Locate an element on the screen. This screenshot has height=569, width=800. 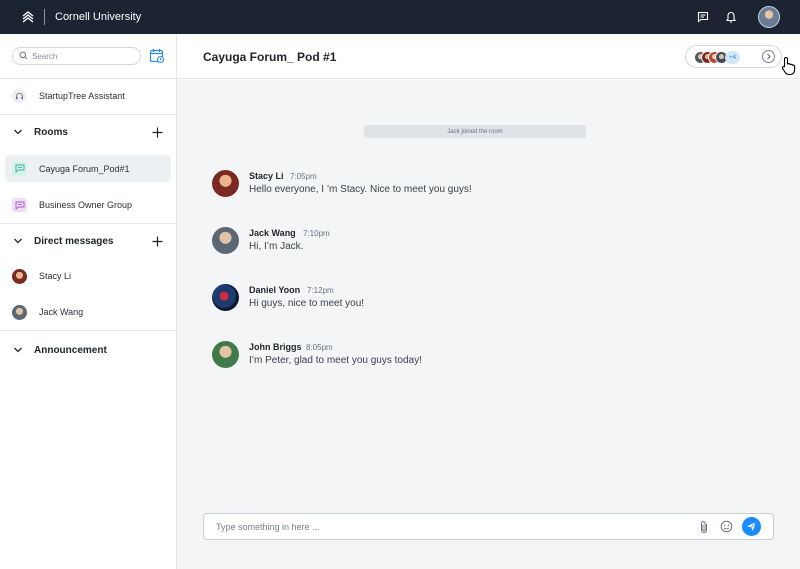
message-author: John Briggs is located at coordinates (275, 347).